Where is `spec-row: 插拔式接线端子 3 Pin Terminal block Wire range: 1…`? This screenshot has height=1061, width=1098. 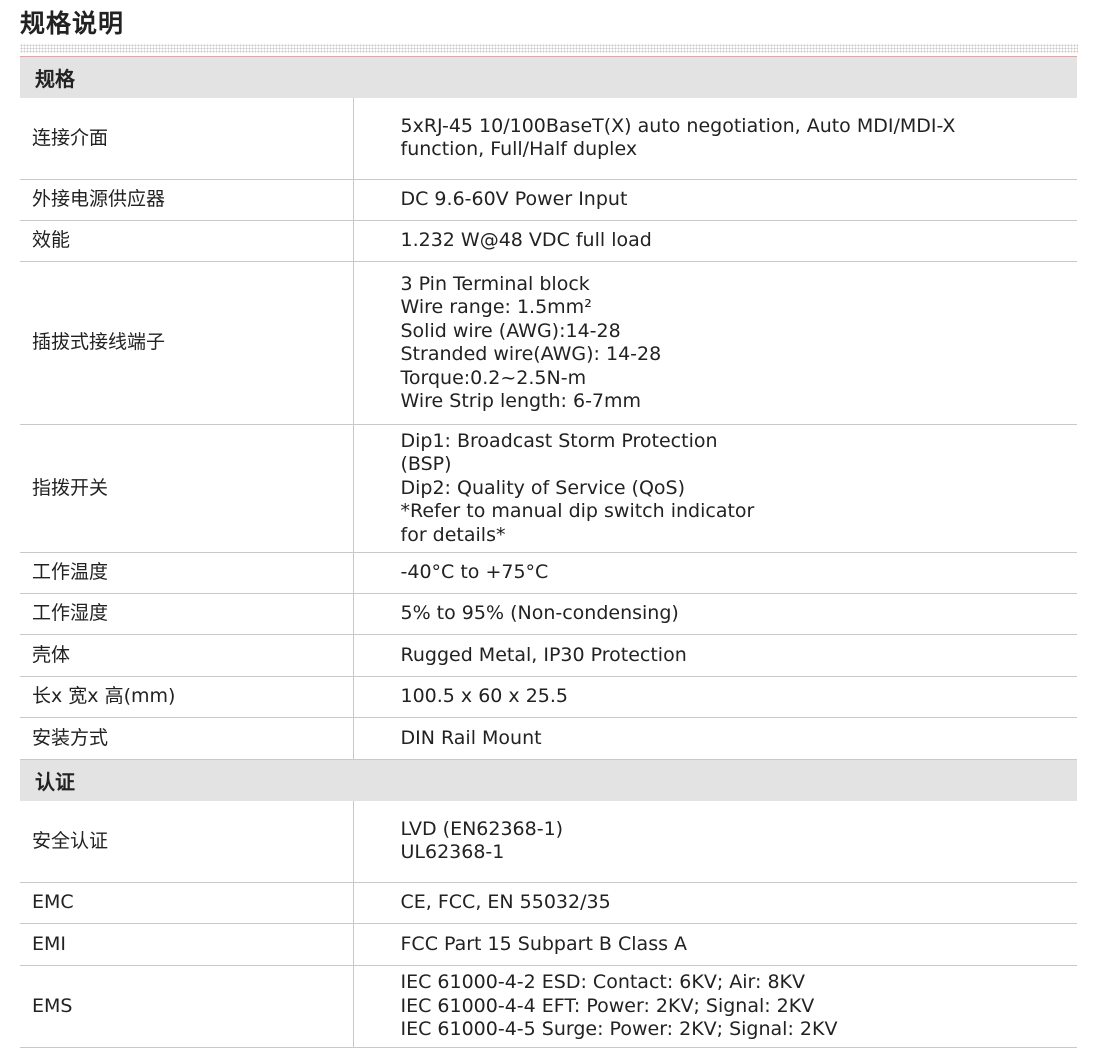 spec-row: 插拔式接线端子 3 Pin Terminal block Wire range: 1… is located at coordinates (548, 343).